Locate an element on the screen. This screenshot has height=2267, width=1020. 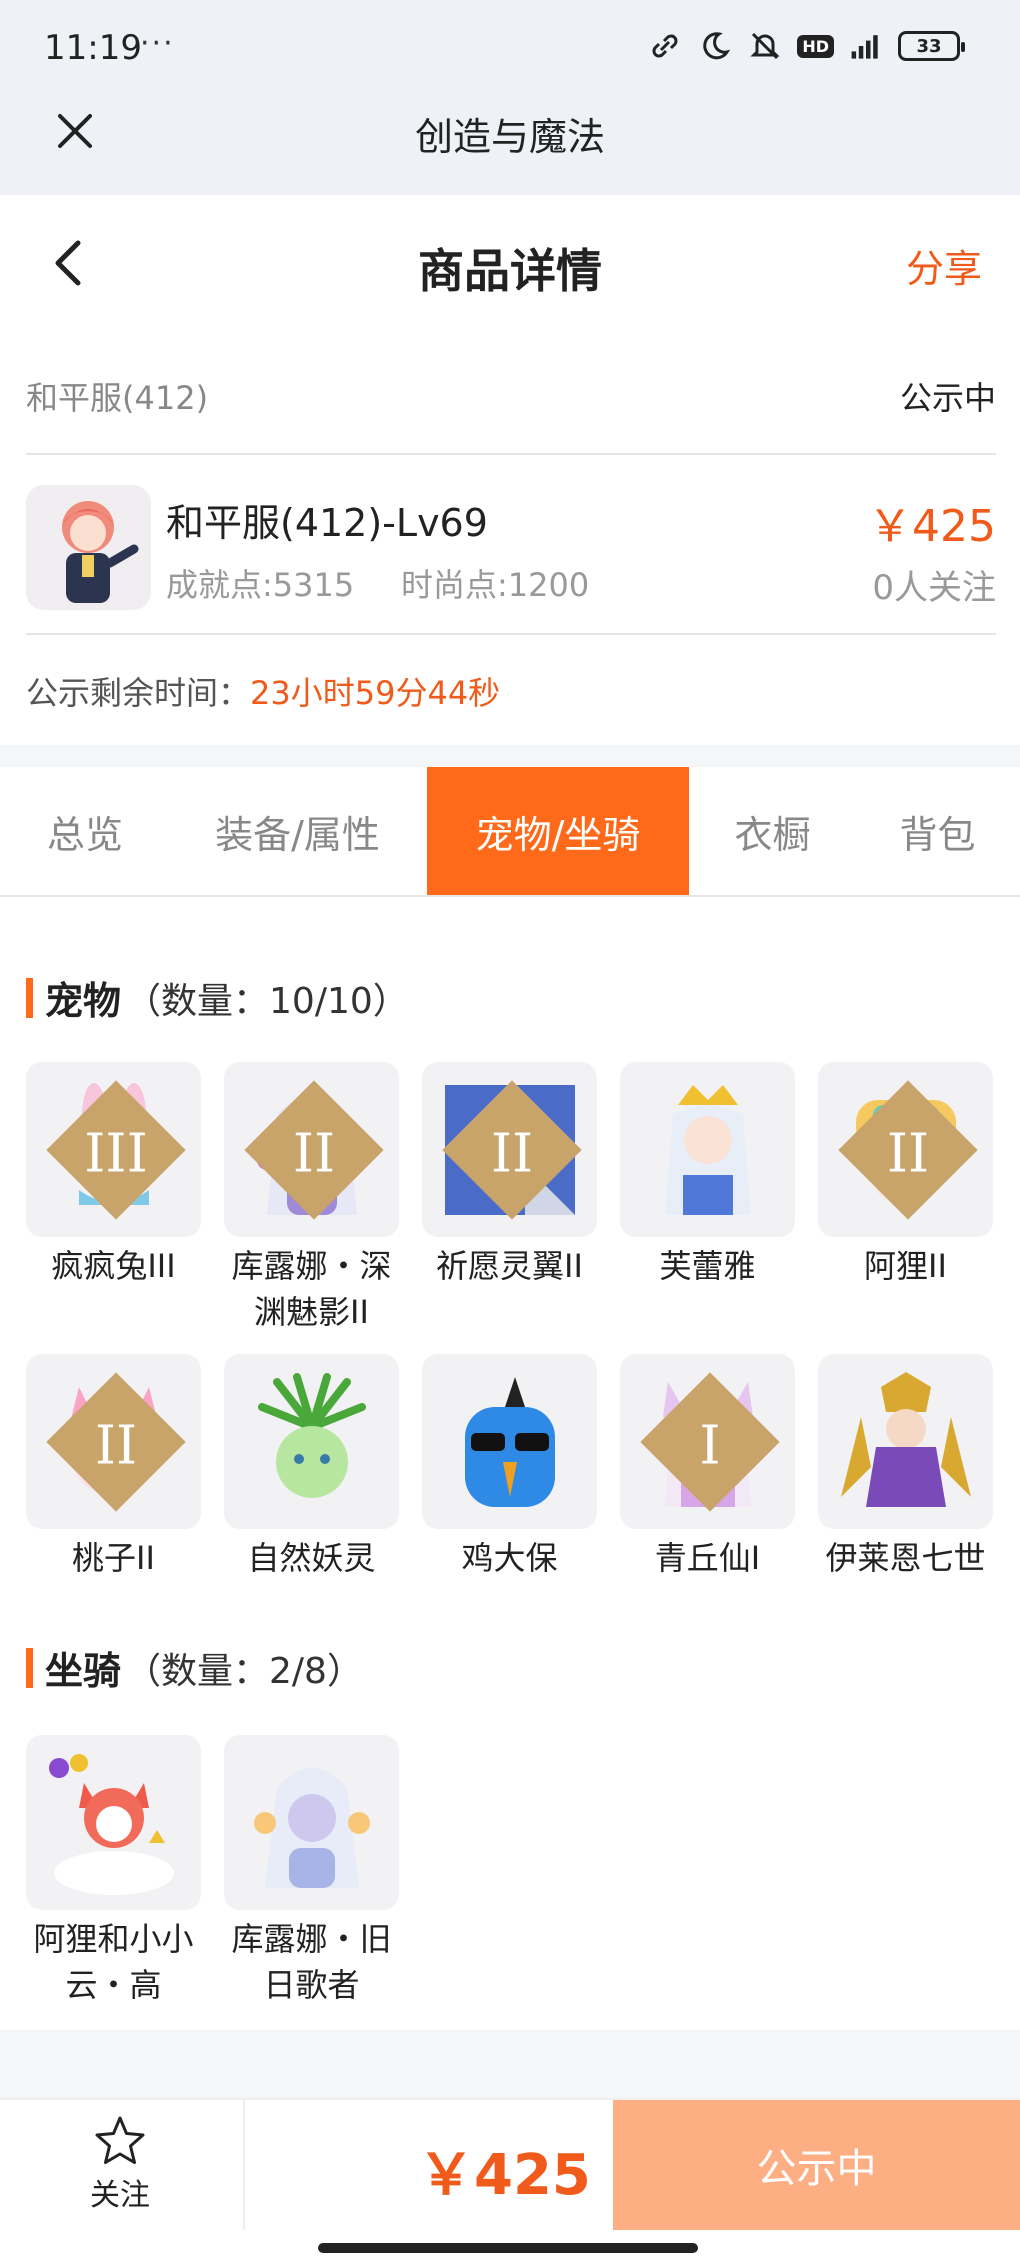
mounts-section-header: 坐骑 （数量：2/8） is located at coordinates (194, 1667).